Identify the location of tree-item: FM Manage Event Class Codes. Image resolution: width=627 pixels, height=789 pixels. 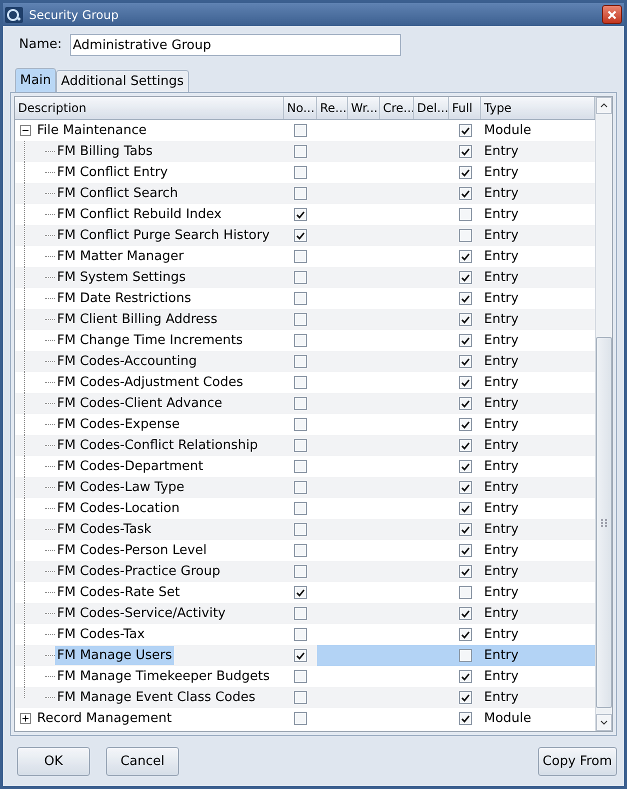
(156, 698).